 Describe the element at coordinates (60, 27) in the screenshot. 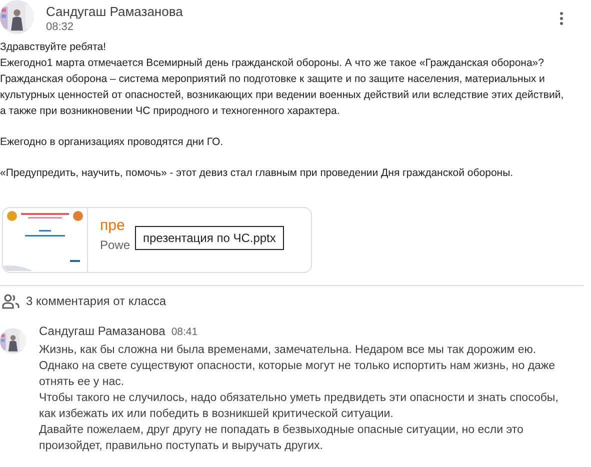

I see `post-time: 08:32` at that location.